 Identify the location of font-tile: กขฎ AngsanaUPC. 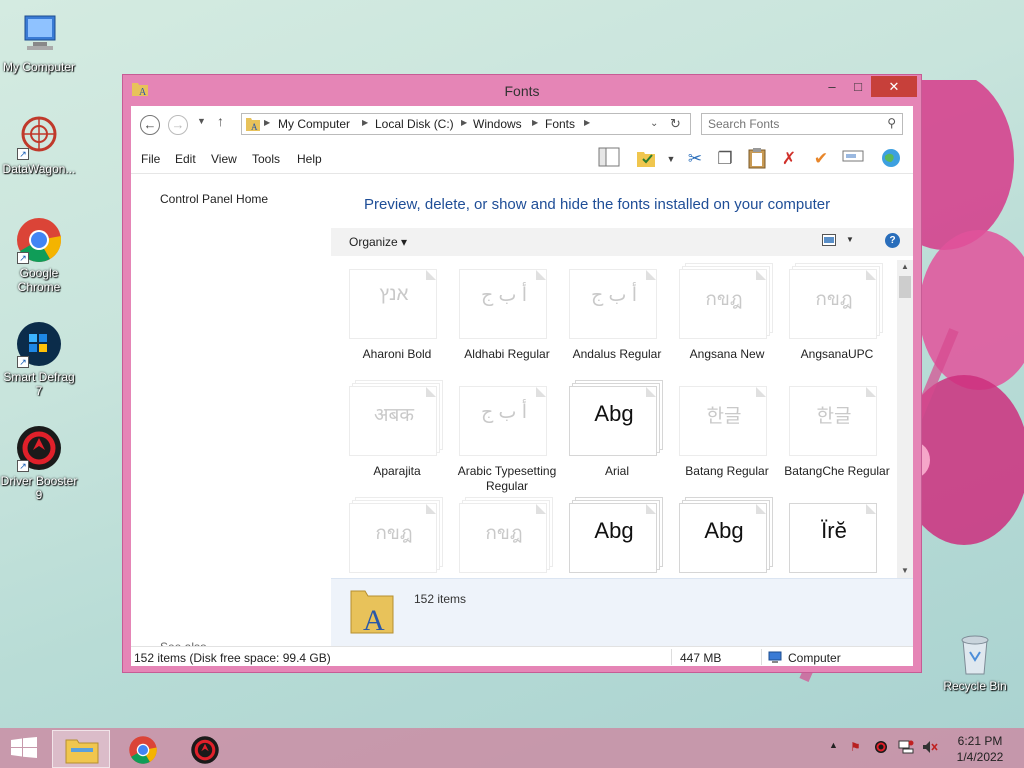
(827, 320).